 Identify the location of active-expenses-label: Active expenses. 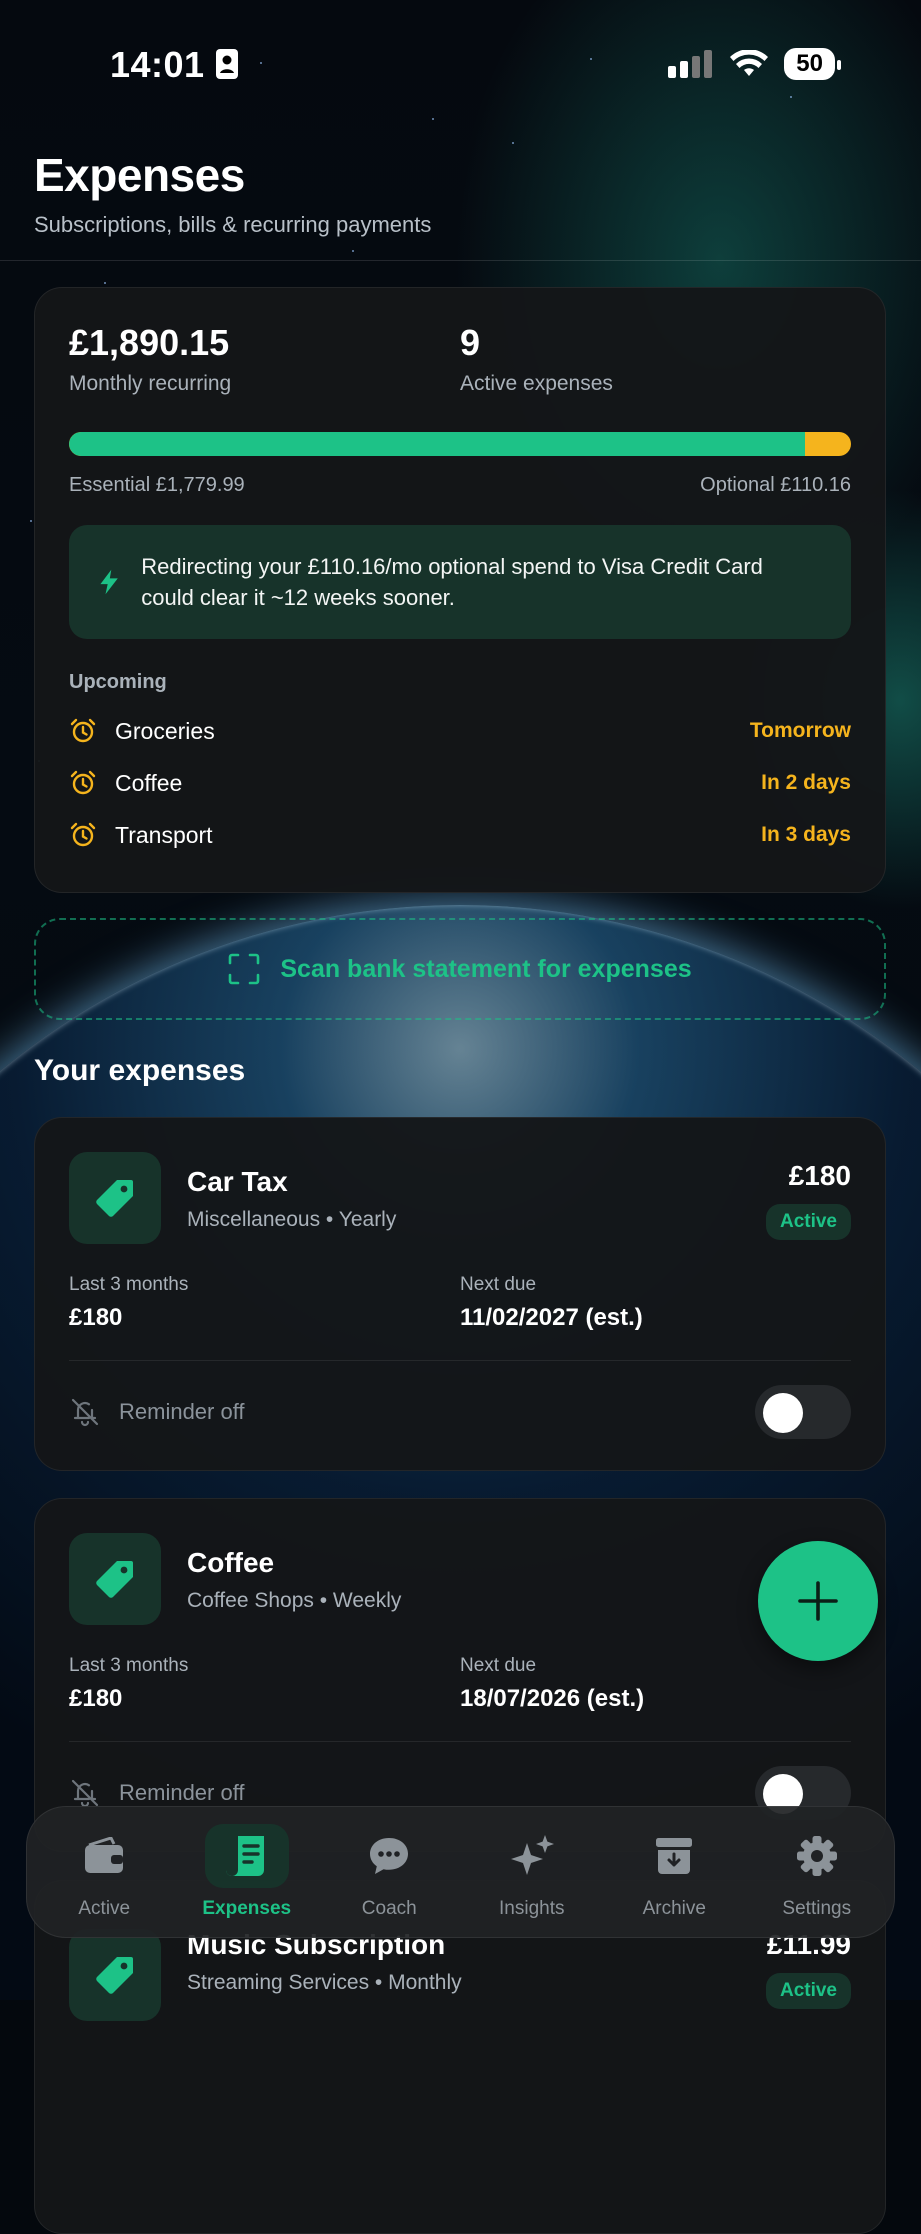
(536, 383).